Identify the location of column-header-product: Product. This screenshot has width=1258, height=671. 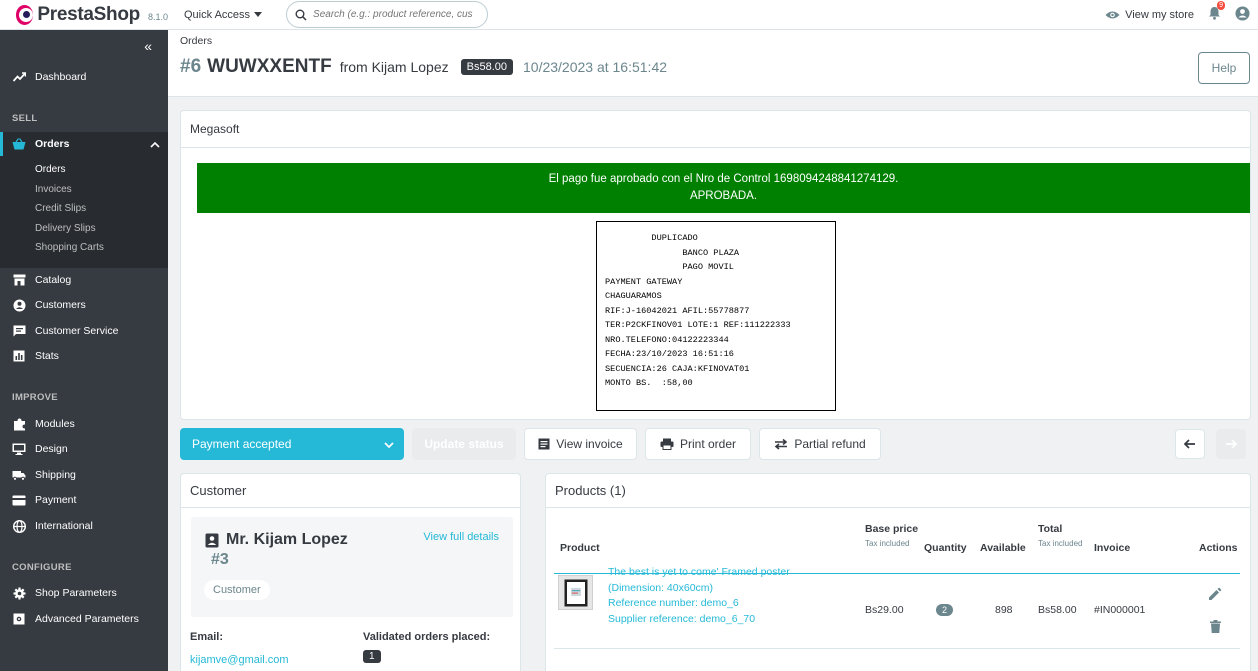
(580, 548).